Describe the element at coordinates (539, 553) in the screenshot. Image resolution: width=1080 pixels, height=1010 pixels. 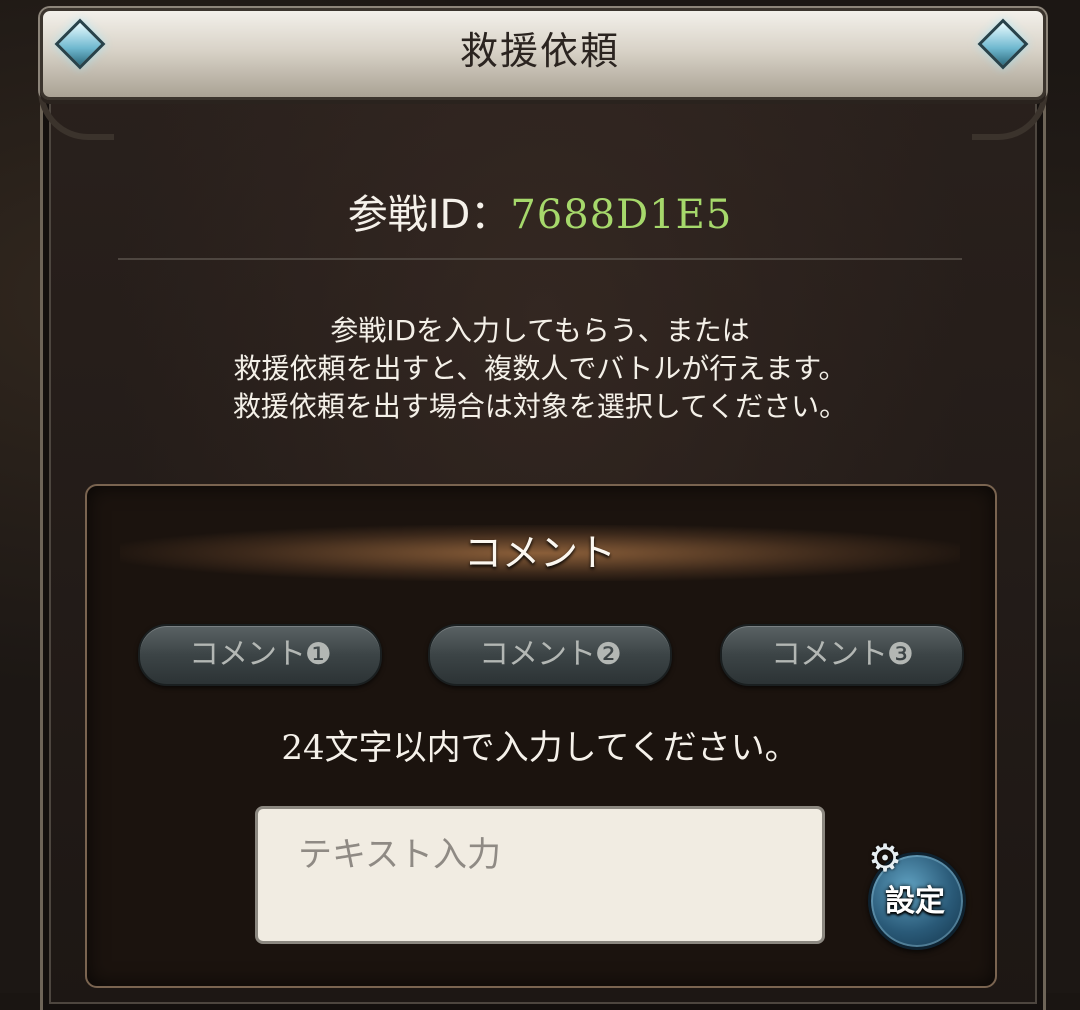
I see `comment-title: コメント` at that location.